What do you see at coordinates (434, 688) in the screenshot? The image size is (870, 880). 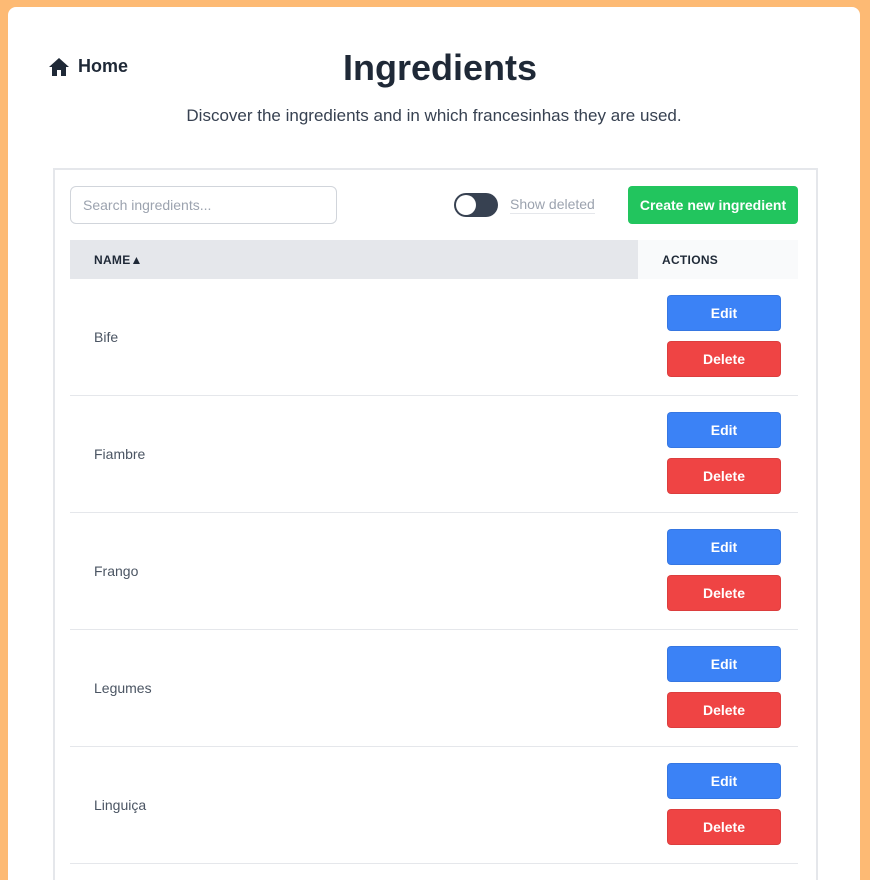 I see `table-row: Legumes Edit Delete` at bounding box center [434, 688].